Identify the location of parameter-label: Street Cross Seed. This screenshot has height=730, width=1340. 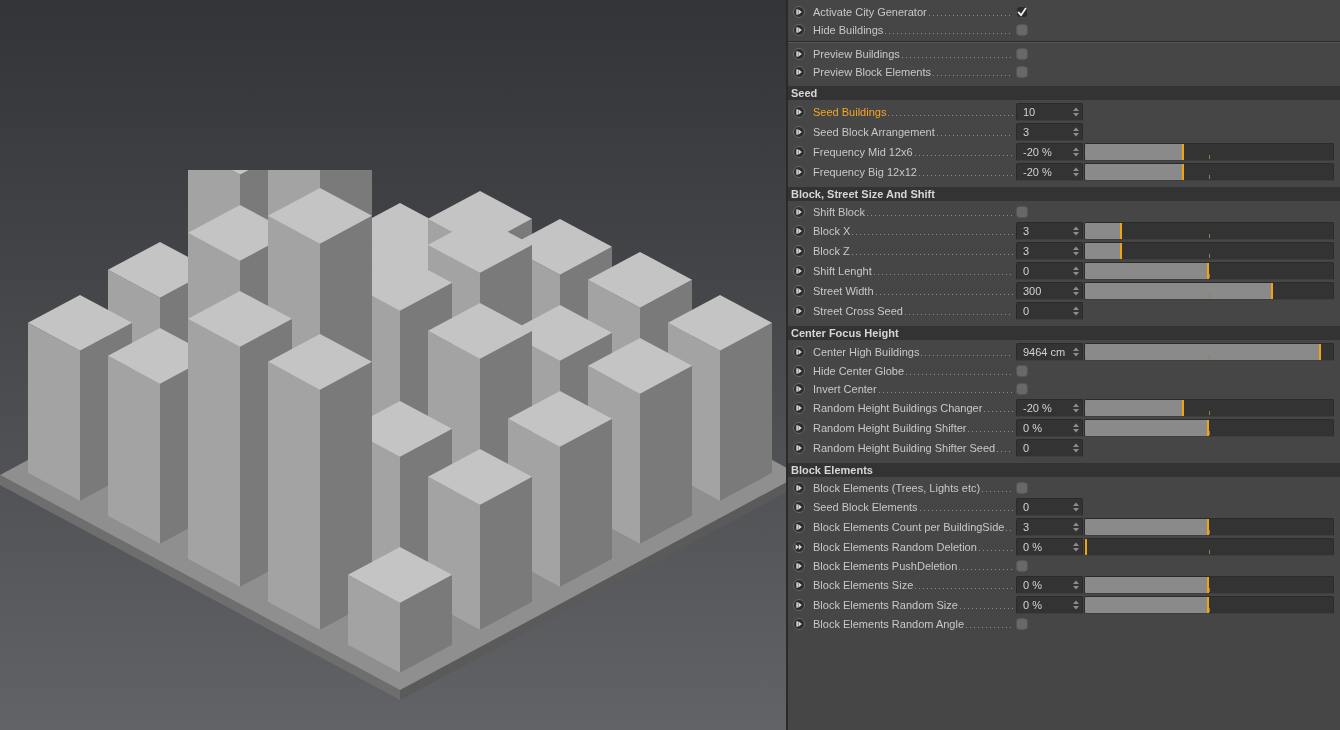
(858, 311).